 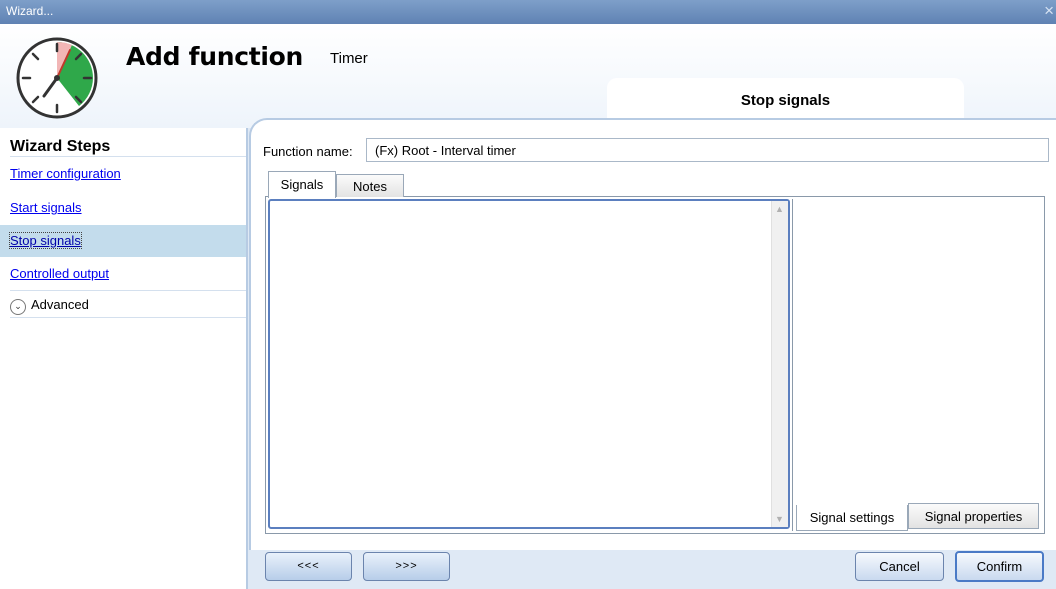 I want to click on function-type-label: Timer, so click(x=349, y=58).